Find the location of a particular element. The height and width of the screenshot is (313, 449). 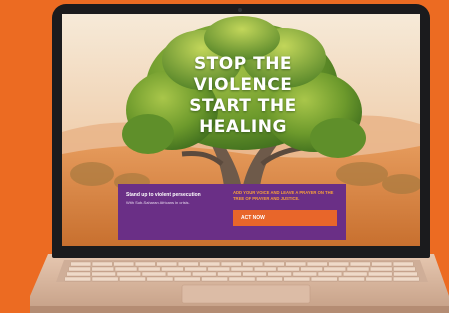

hero-headline: STOP THE VIOLENCE START THE HEALING is located at coordinates (243, 96).